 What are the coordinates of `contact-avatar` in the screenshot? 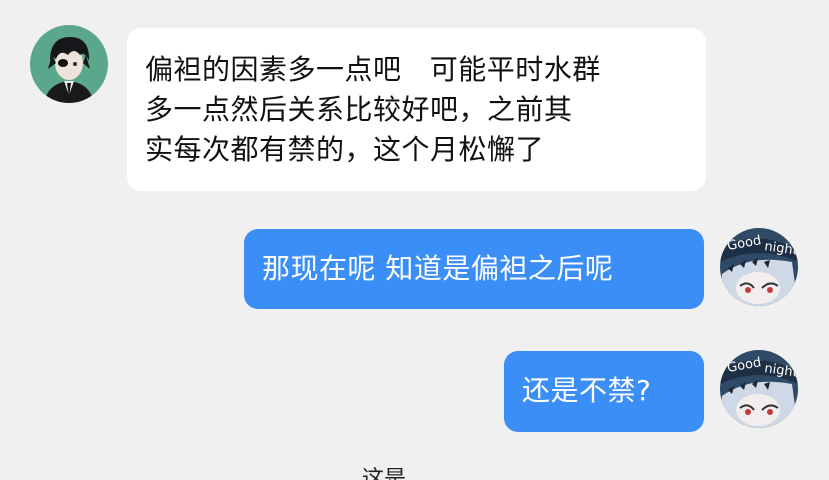 It's located at (69, 64).